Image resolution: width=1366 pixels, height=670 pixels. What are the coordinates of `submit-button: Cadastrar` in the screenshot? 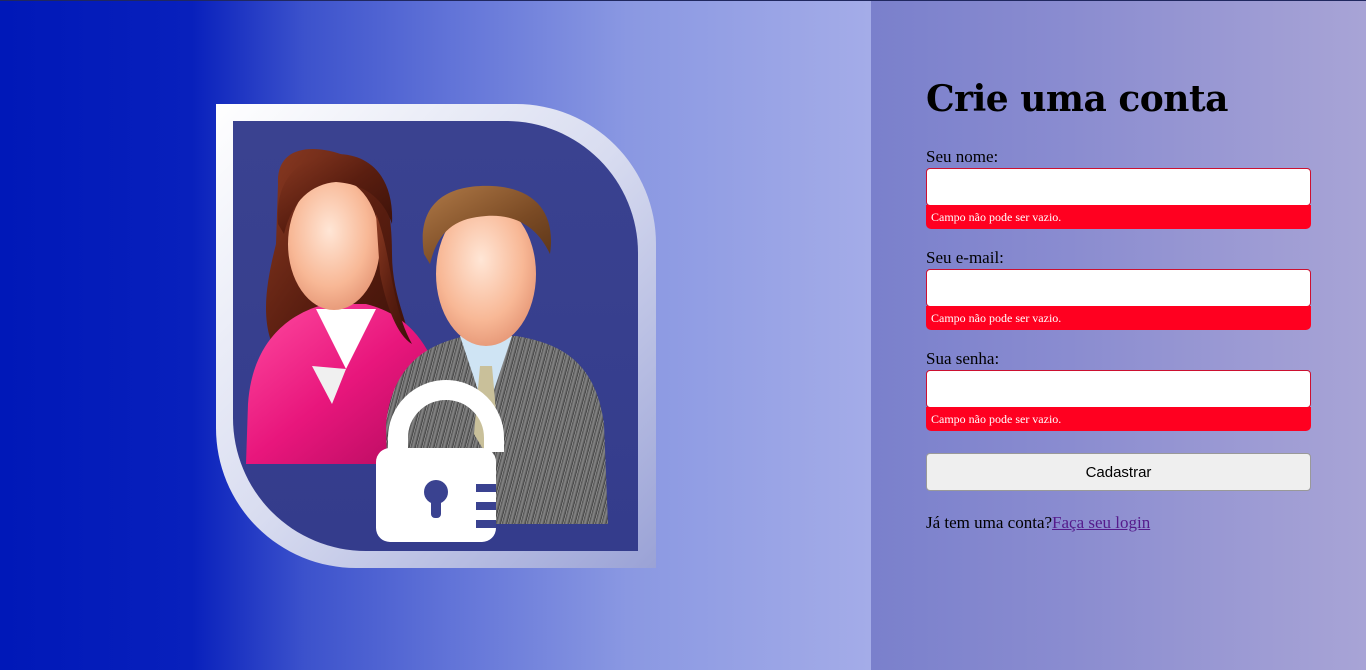 It's located at (1118, 472).